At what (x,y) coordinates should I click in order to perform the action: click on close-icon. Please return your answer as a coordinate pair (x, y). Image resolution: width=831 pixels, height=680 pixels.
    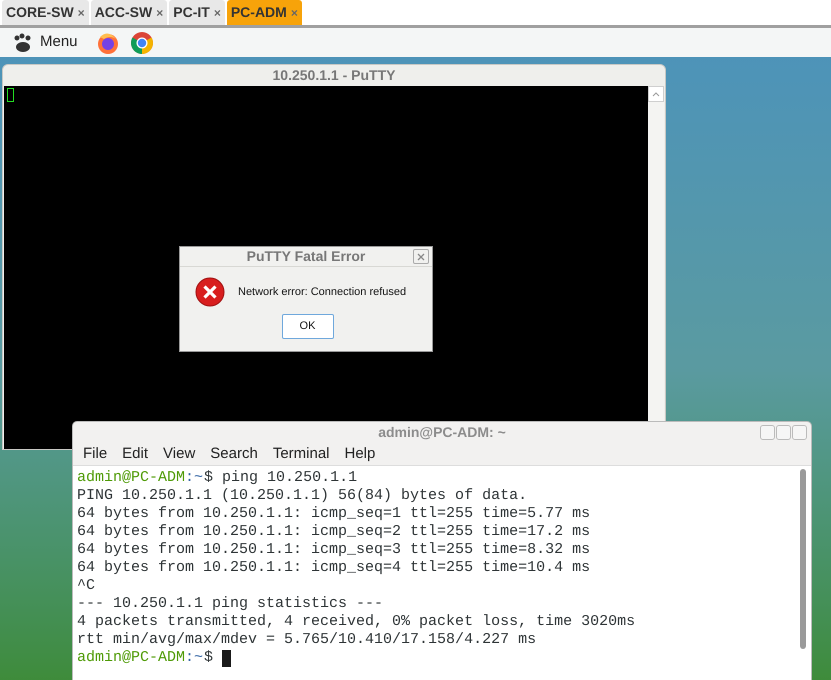
    Looking at the image, I should click on (421, 256).